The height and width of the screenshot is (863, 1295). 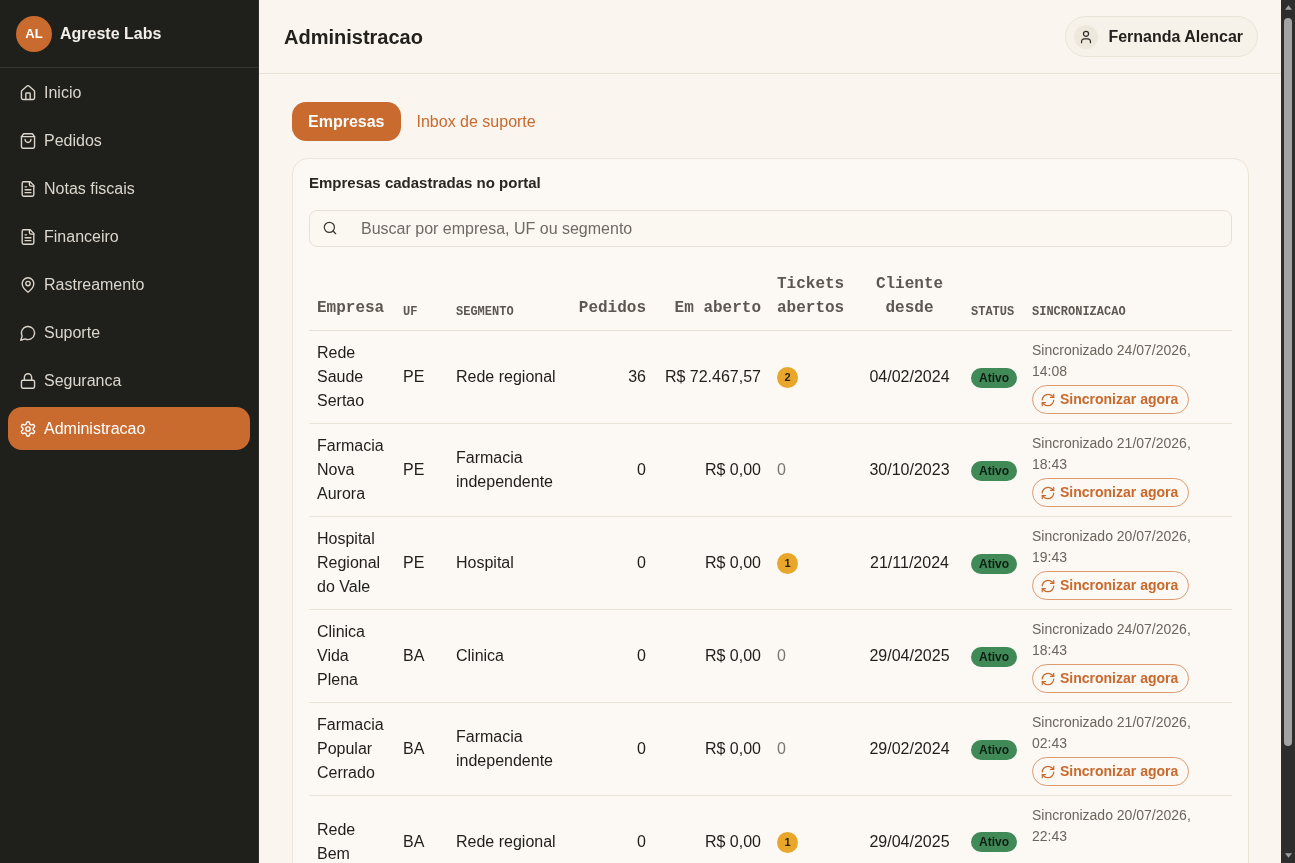 I want to click on chat-bubble-icon, so click(x=28, y=332).